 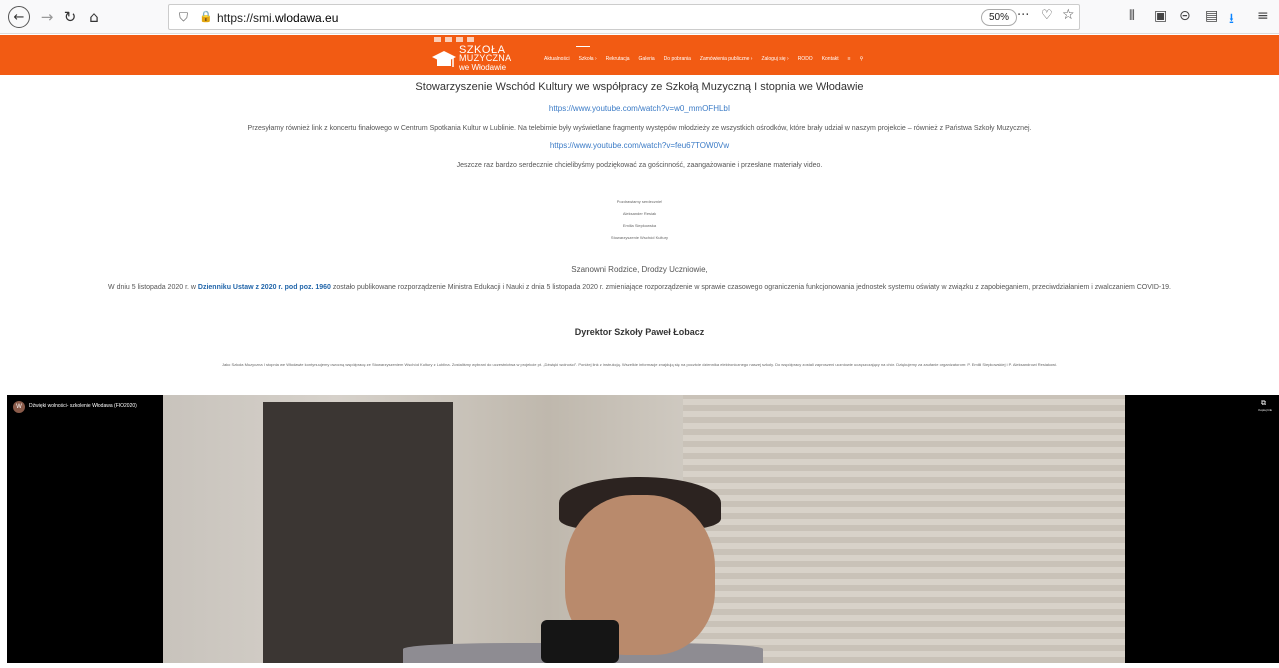 I want to click on greeting-parents: Szanowni Rodzice, Drodzy Uczniowie,, so click(x=639, y=269).